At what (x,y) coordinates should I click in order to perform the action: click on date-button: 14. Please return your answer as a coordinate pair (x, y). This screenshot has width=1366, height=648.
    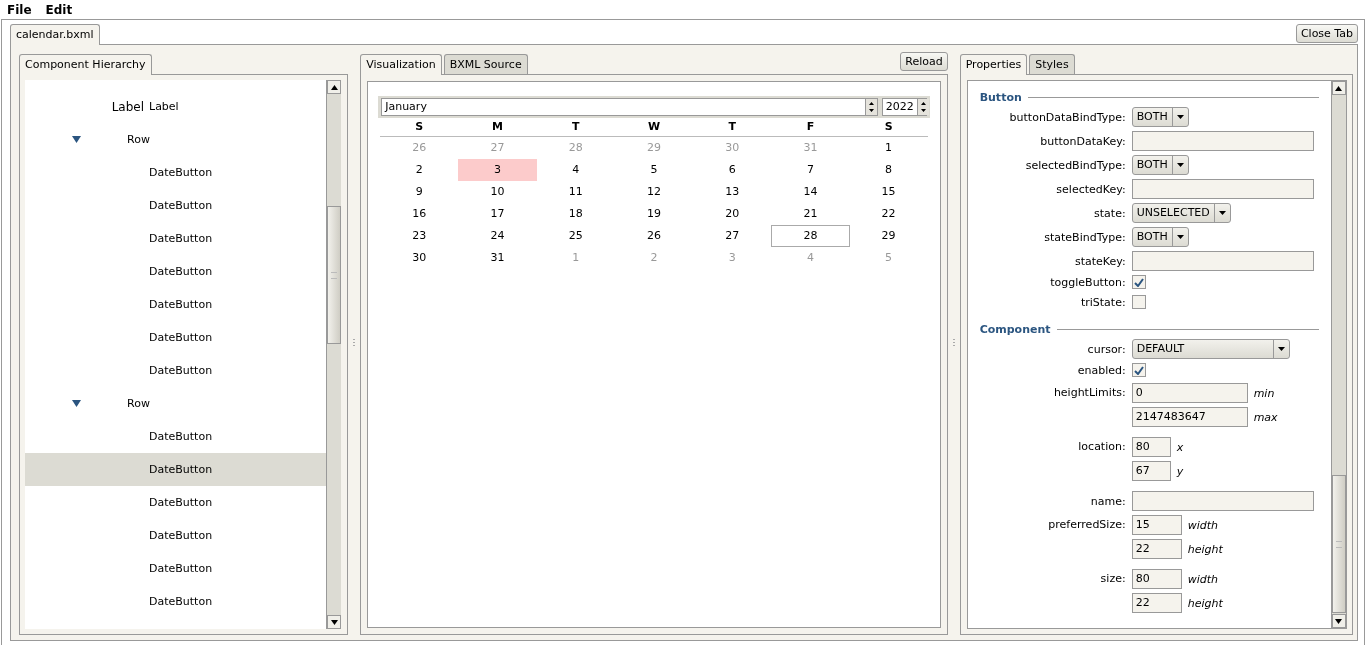
    Looking at the image, I should click on (810, 192).